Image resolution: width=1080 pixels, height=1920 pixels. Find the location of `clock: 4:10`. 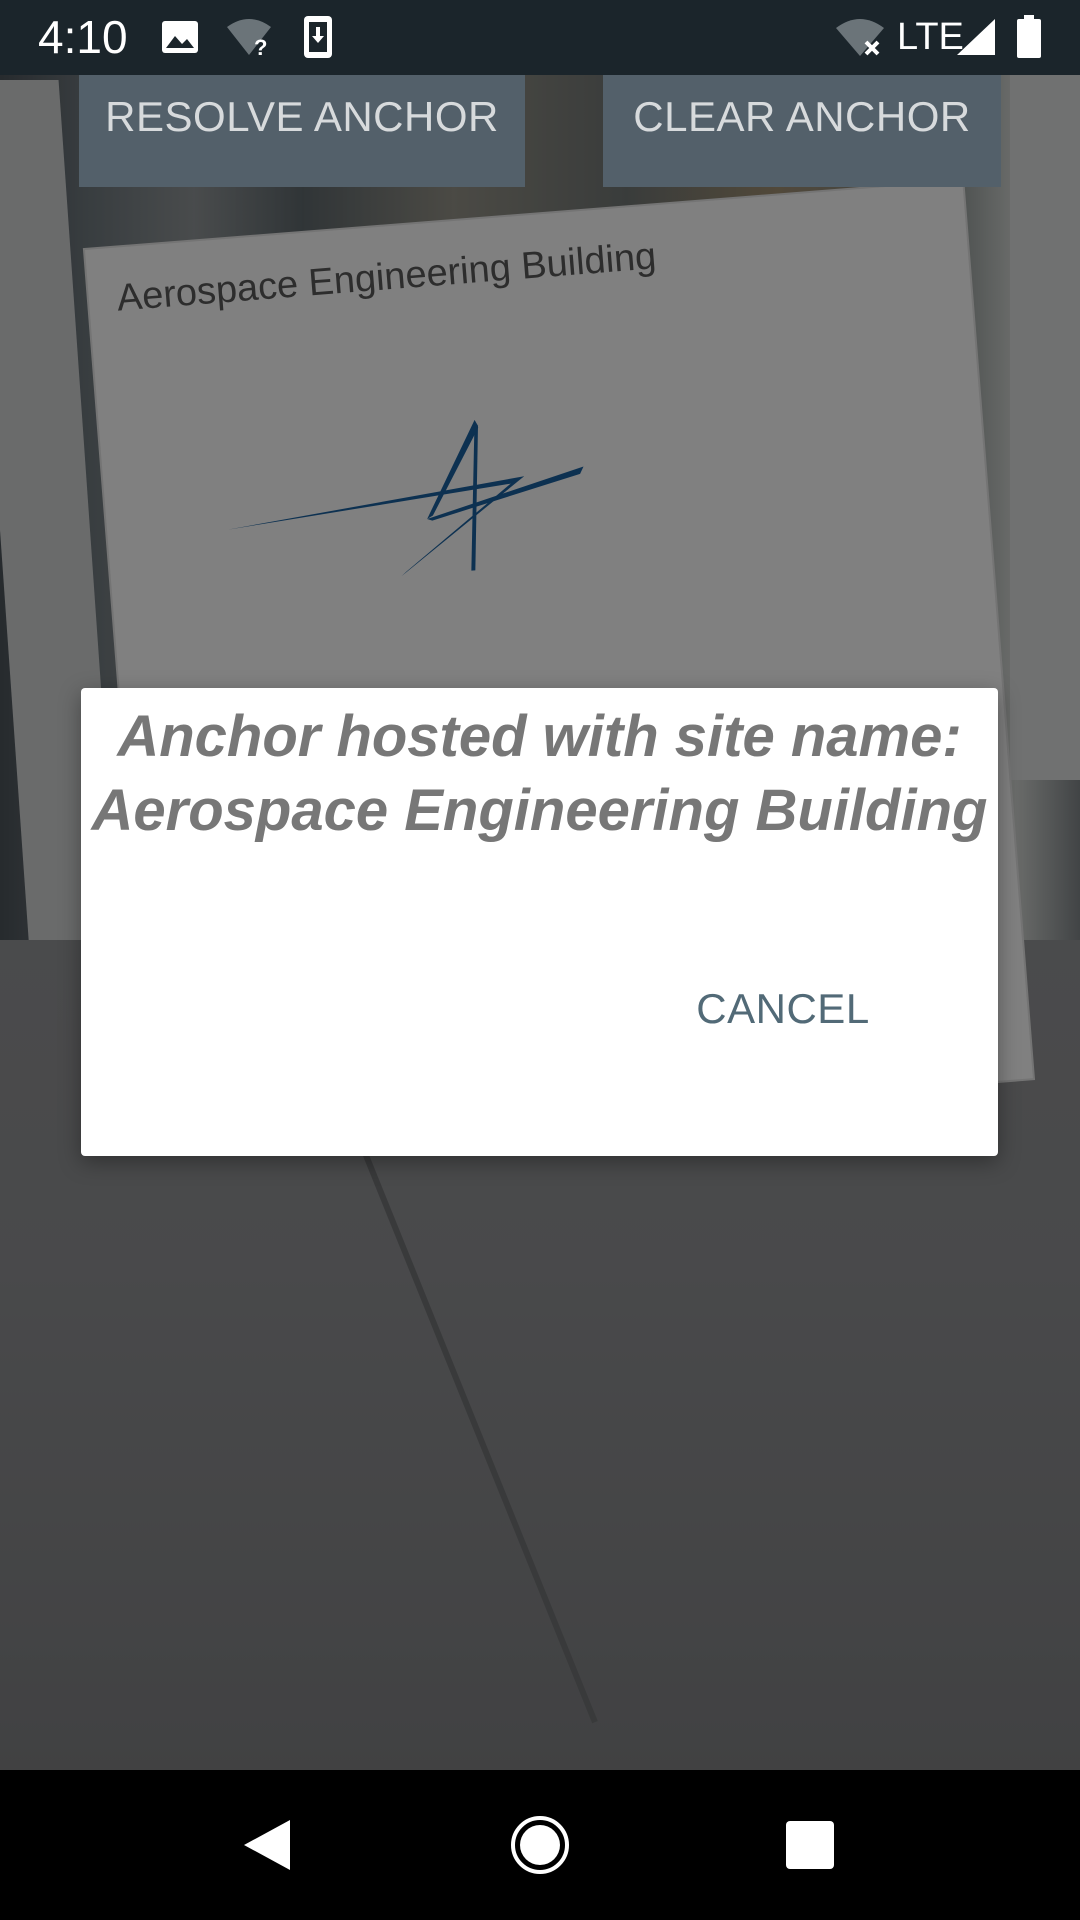

clock: 4:10 is located at coordinates (83, 37).